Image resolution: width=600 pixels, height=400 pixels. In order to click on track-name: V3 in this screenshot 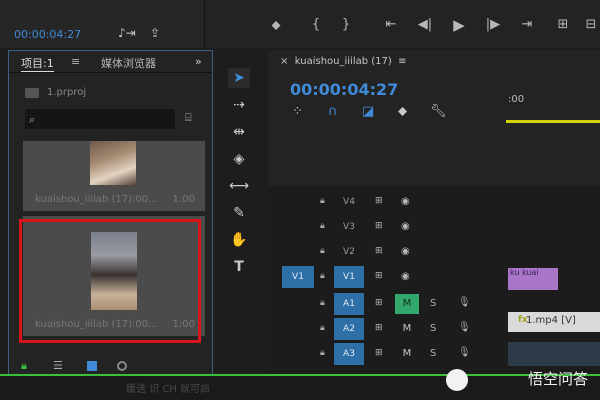, I will do `click(349, 227)`.